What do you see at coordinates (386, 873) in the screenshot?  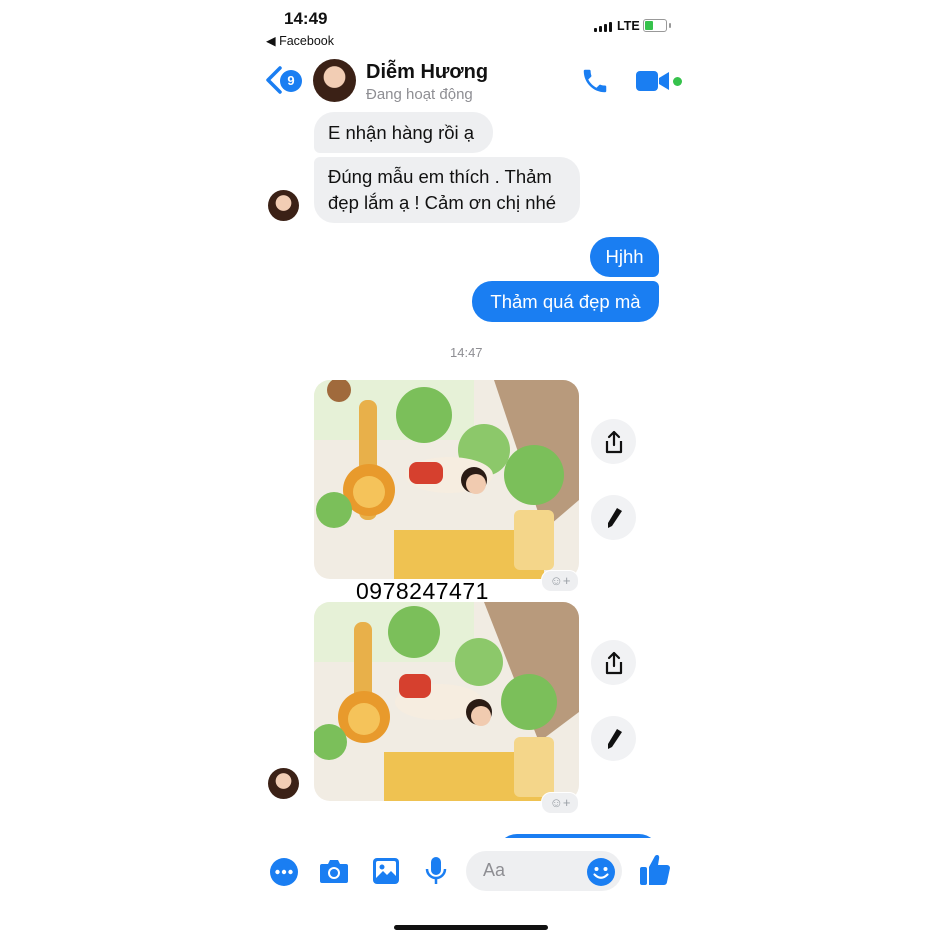 I see `gallery-icon` at bounding box center [386, 873].